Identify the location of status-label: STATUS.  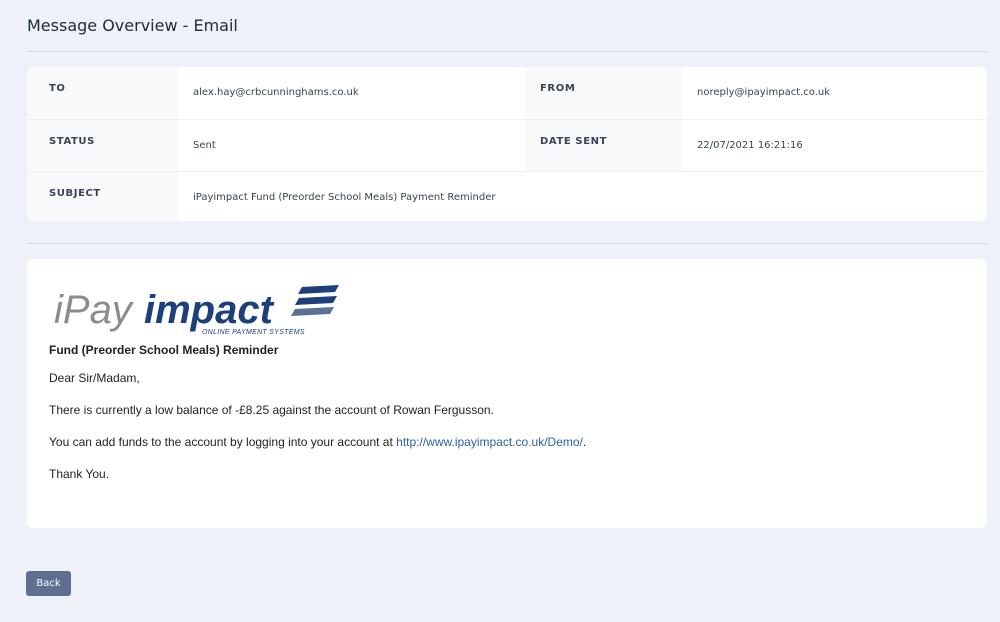
(102, 145).